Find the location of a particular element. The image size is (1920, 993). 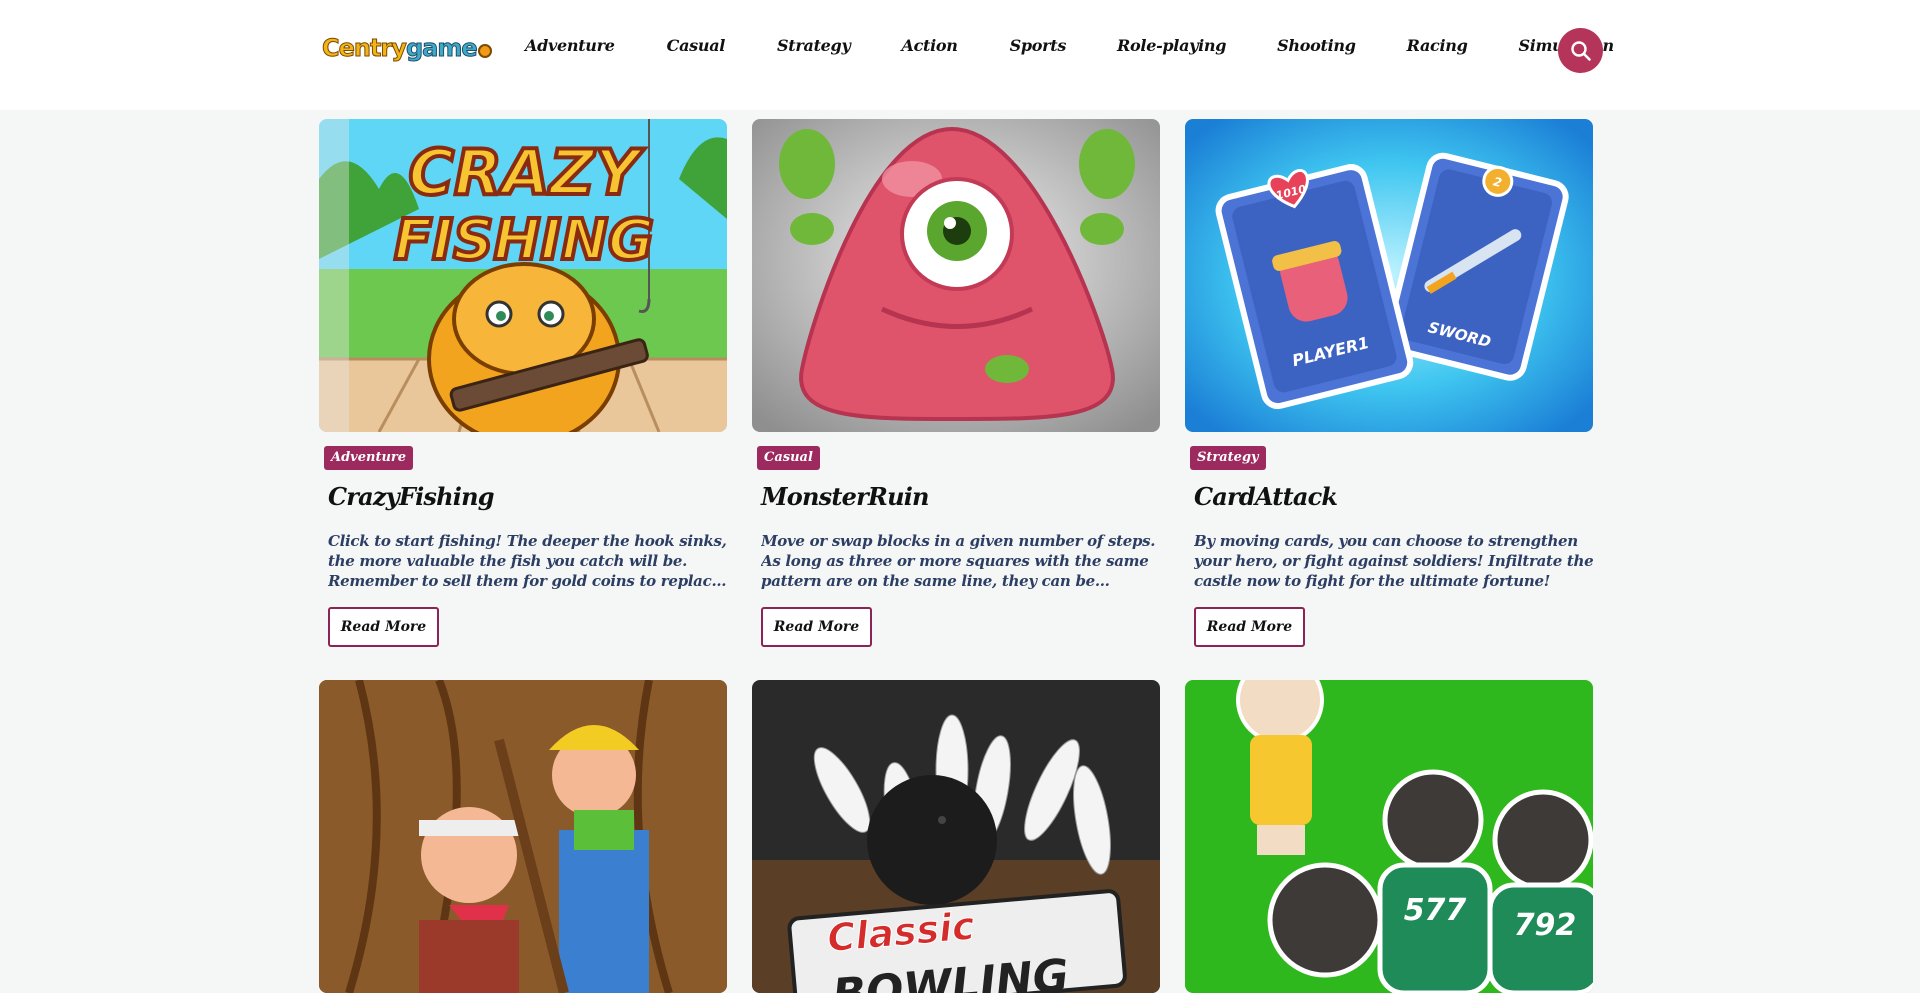

logo-part1: Centry is located at coordinates (365, 48).